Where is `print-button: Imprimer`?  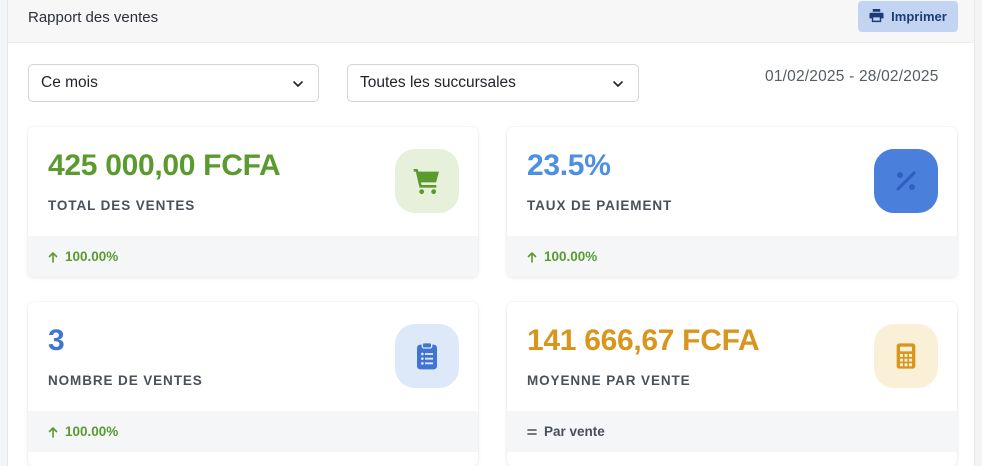 print-button: Imprimer is located at coordinates (908, 16).